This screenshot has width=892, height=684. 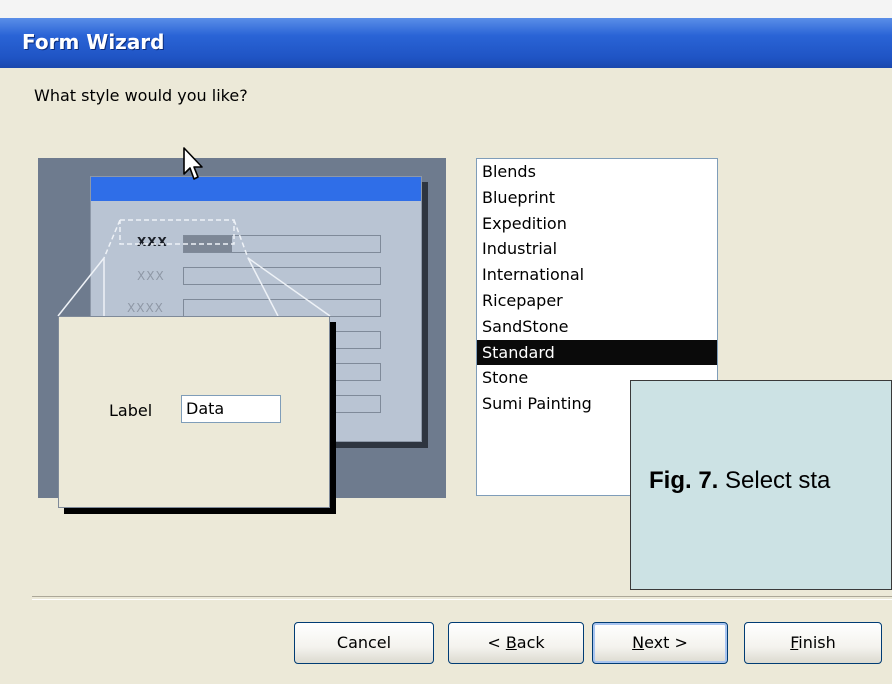 I want to click on cancel-button-label: Cancel, so click(x=364, y=642).